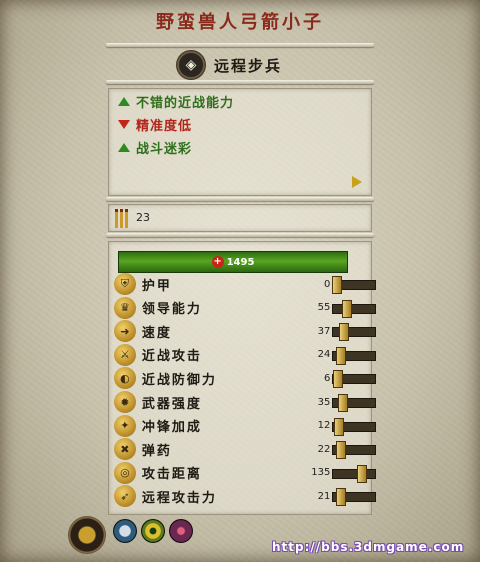 The width and height of the screenshot is (480, 562). I want to click on ammunition-icon: ✖, so click(125, 449).